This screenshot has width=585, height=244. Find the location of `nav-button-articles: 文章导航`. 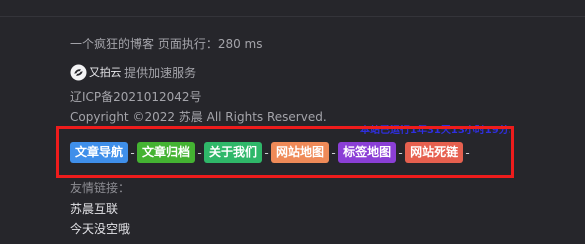

nav-button-articles: 文章导航 is located at coordinates (99, 152).